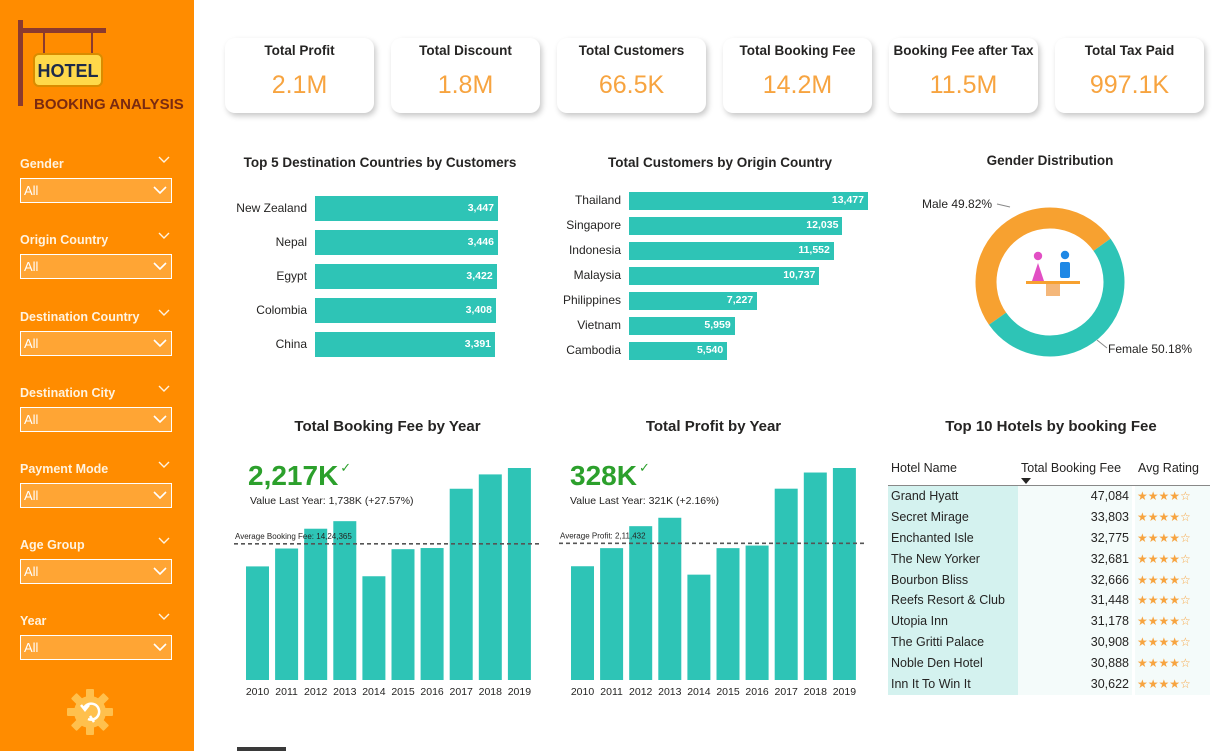  Describe the element at coordinates (594, 250) in the screenshot. I see `category-label: Indonesia` at that location.